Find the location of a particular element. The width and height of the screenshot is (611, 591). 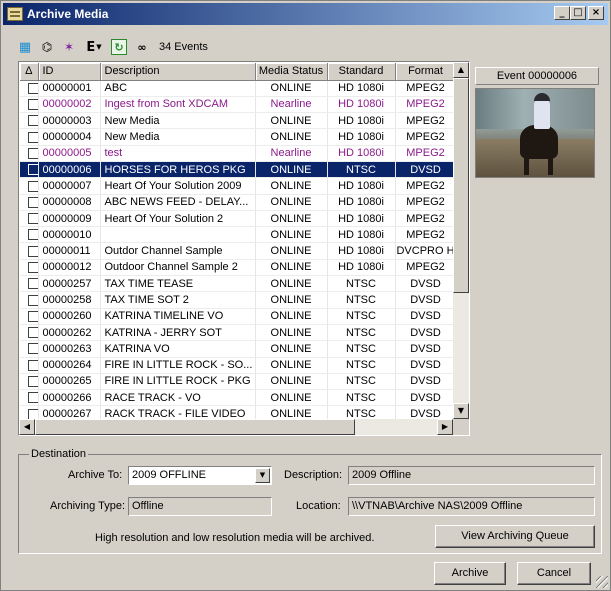

row-id: 00000004 is located at coordinates (69, 137).